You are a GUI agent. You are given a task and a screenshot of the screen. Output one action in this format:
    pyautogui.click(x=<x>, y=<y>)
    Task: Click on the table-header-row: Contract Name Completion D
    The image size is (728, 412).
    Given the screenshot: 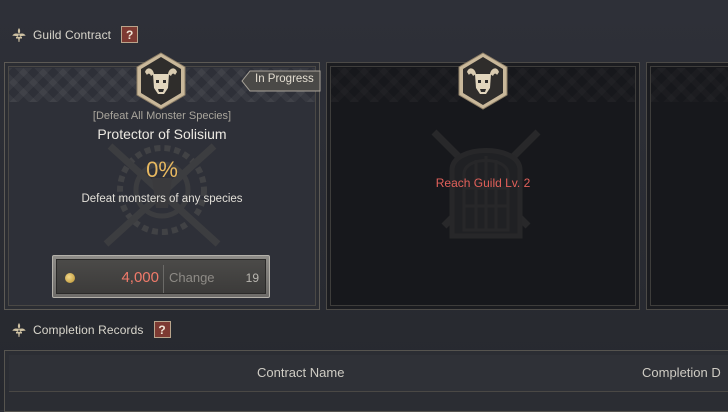 What is the action you would take?
    pyautogui.click(x=368, y=373)
    